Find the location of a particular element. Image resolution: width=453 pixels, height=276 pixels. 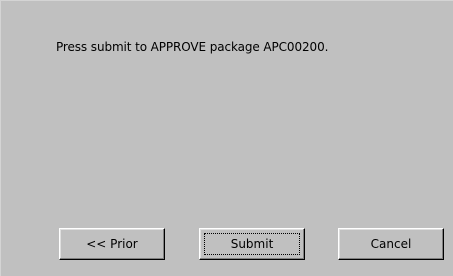

cancel-button: Cancel is located at coordinates (391, 244).